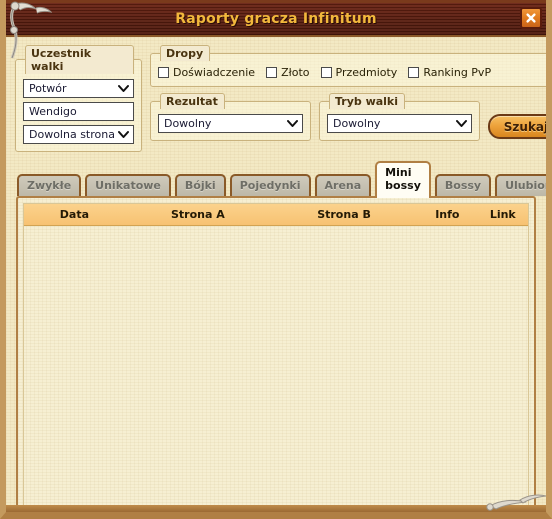  What do you see at coordinates (356, 123) in the screenshot?
I see `mode-value: Dowolny` at bounding box center [356, 123].